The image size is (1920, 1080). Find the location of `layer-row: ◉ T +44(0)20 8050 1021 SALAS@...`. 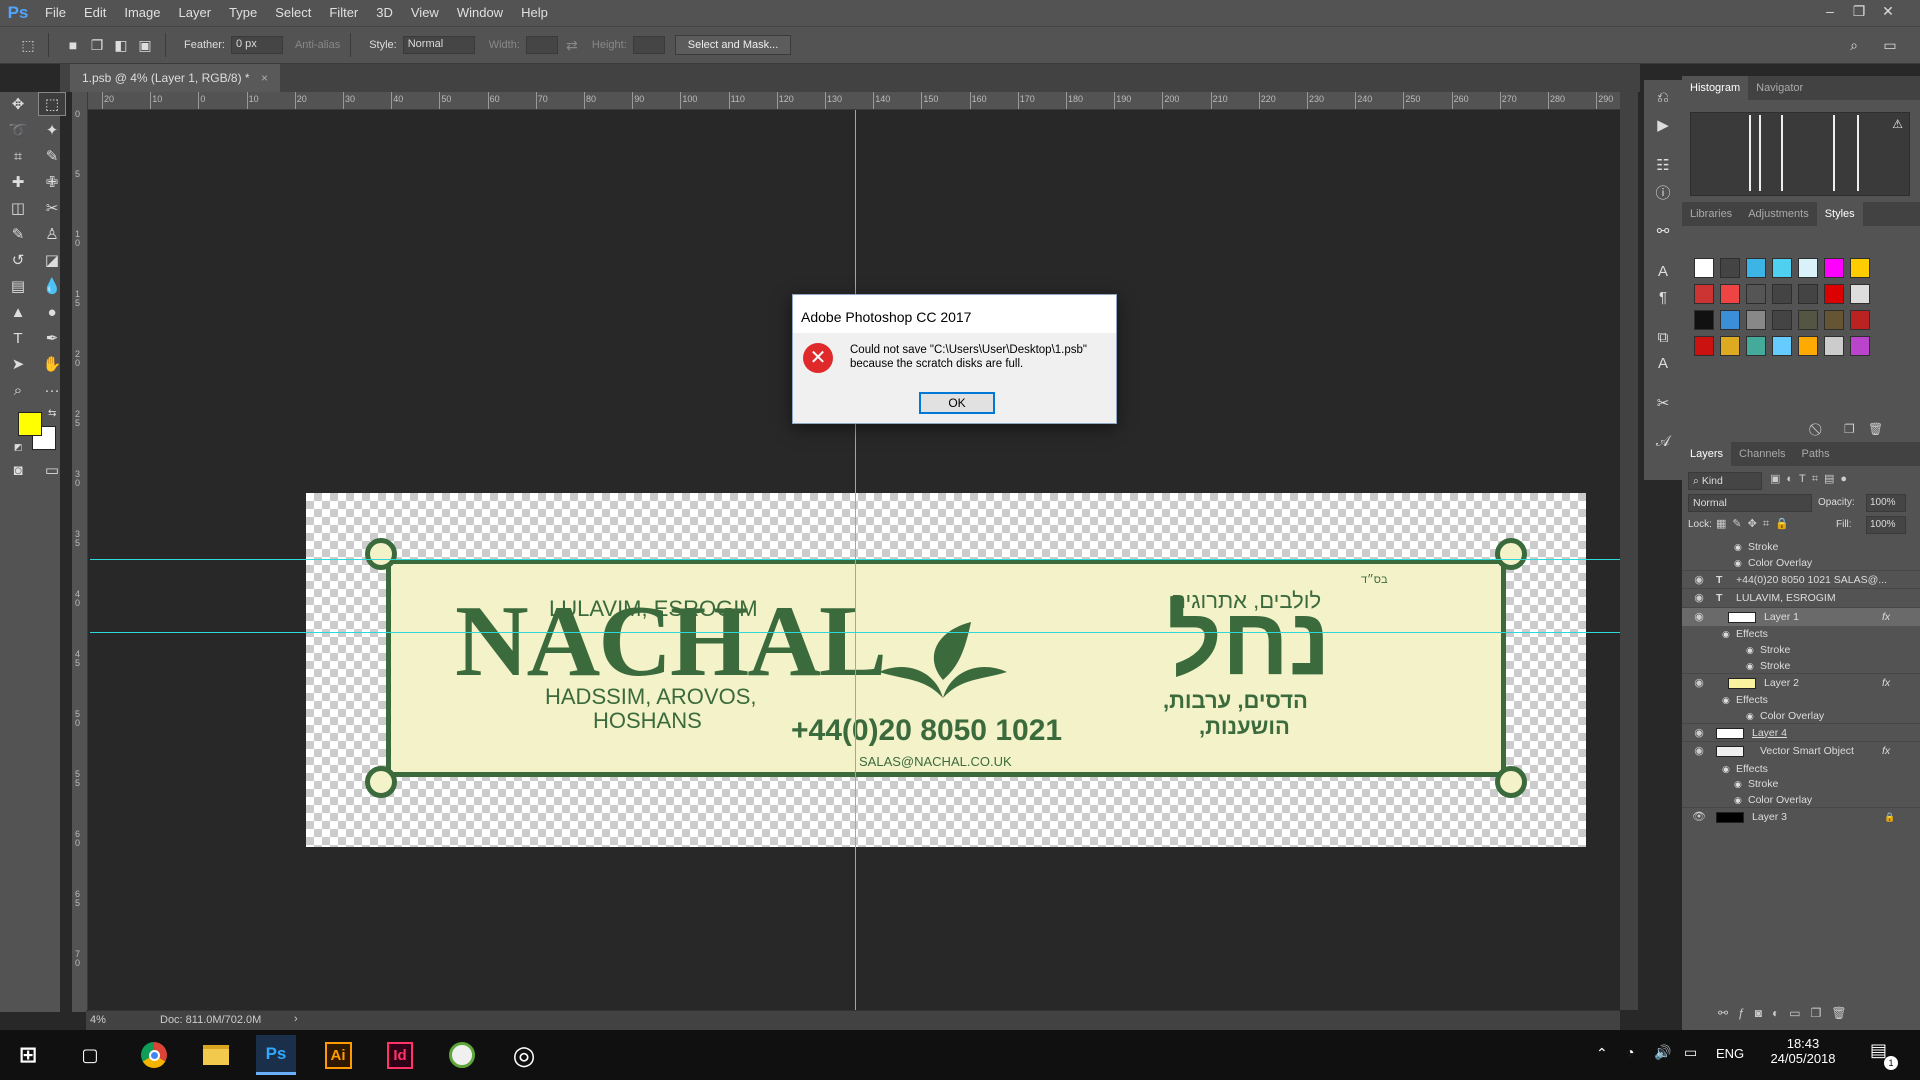

layer-row: ◉ T +44(0)20 8050 1021 SALAS@... is located at coordinates (1801, 579).